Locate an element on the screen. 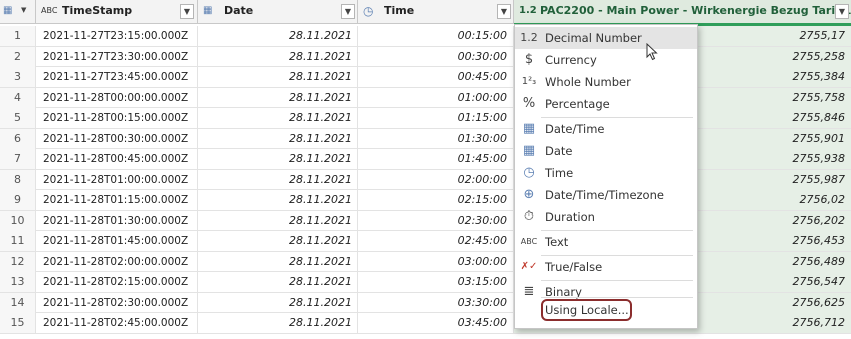  row-number: 10 is located at coordinates (18, 220).